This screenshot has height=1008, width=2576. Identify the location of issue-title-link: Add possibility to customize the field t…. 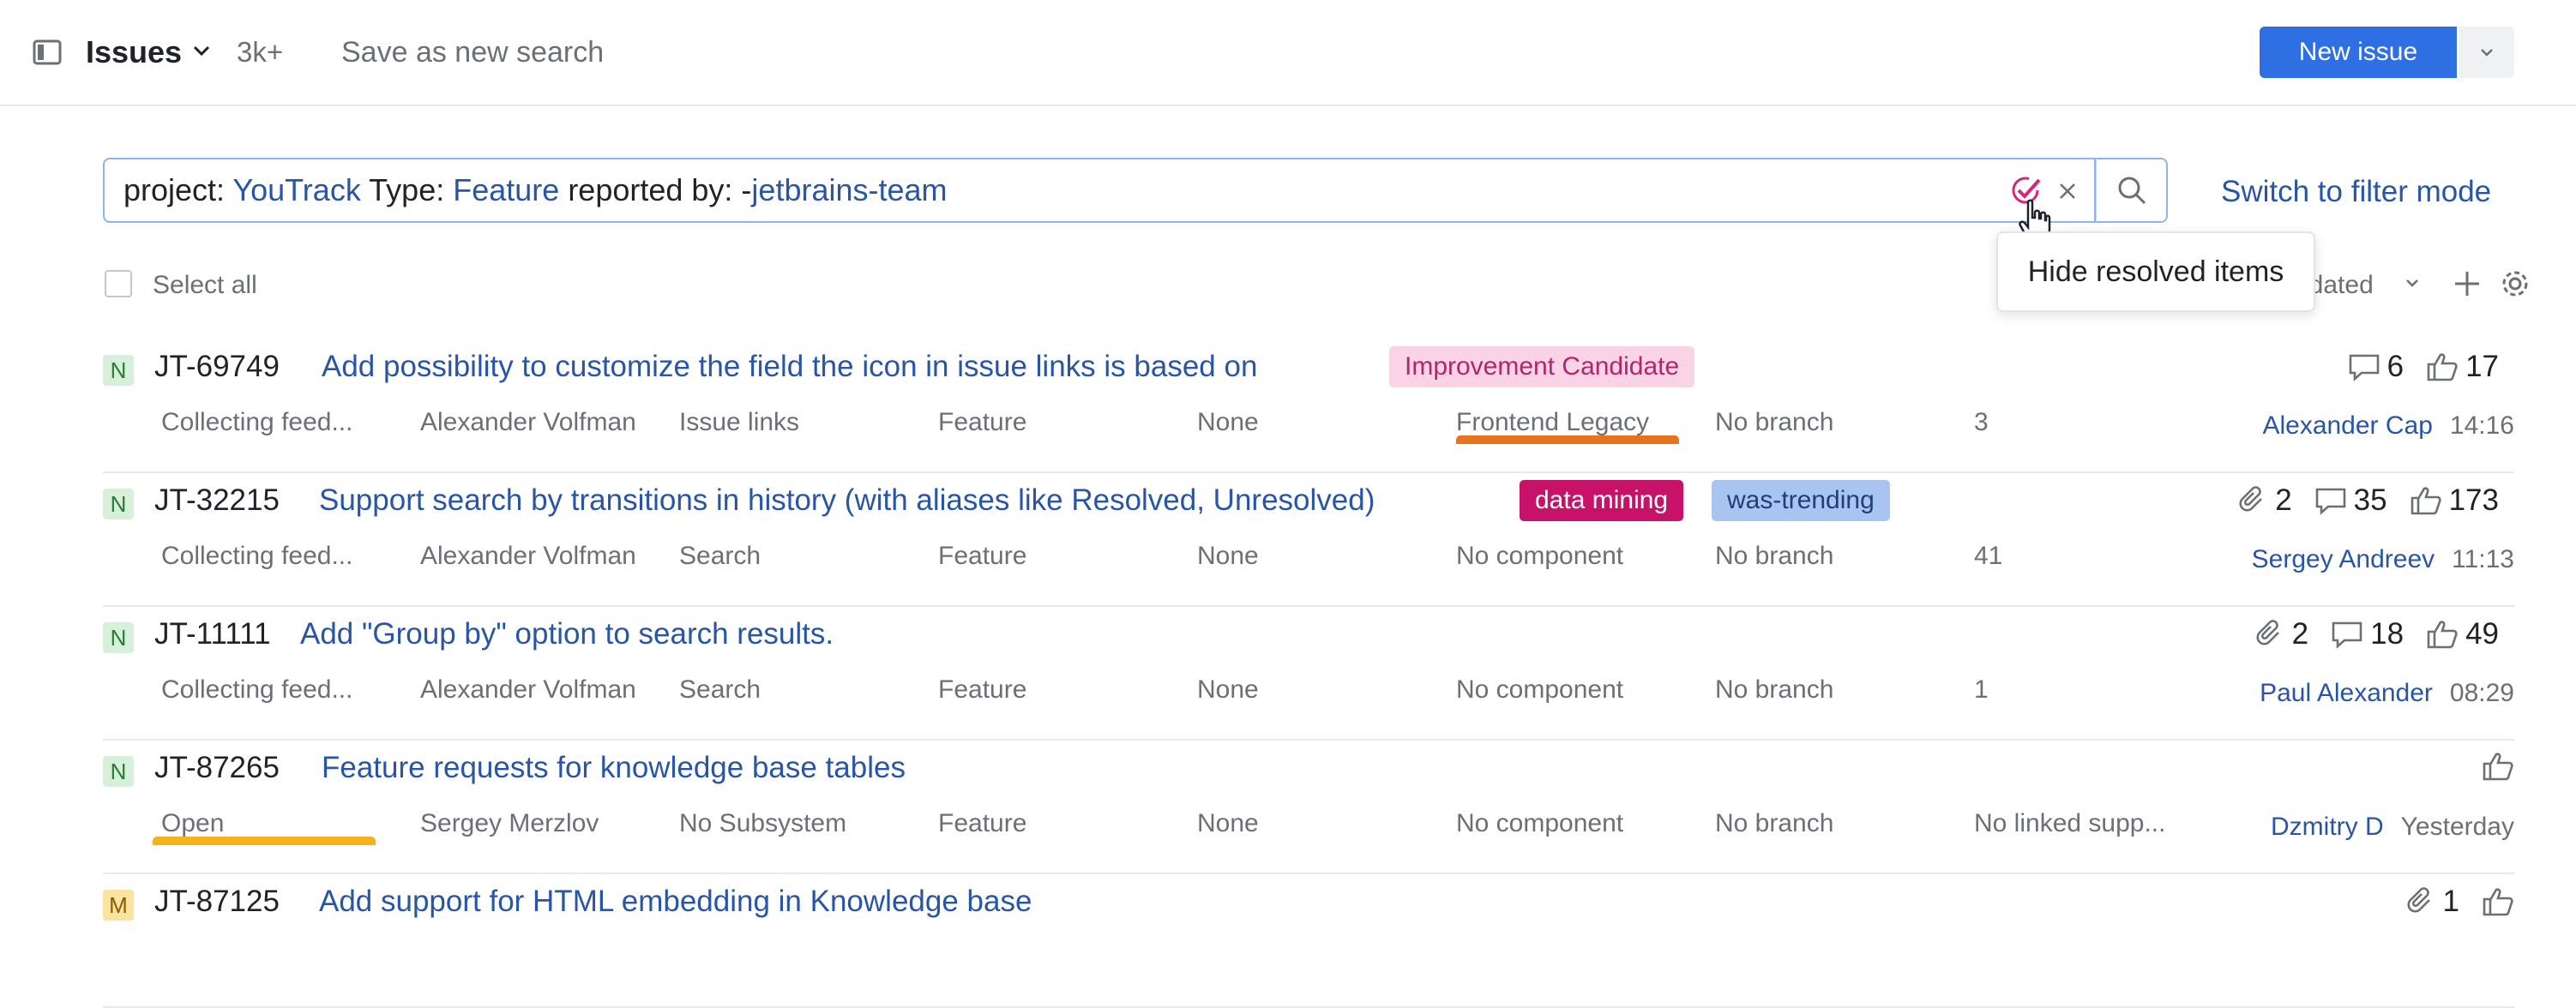
(789, 367).